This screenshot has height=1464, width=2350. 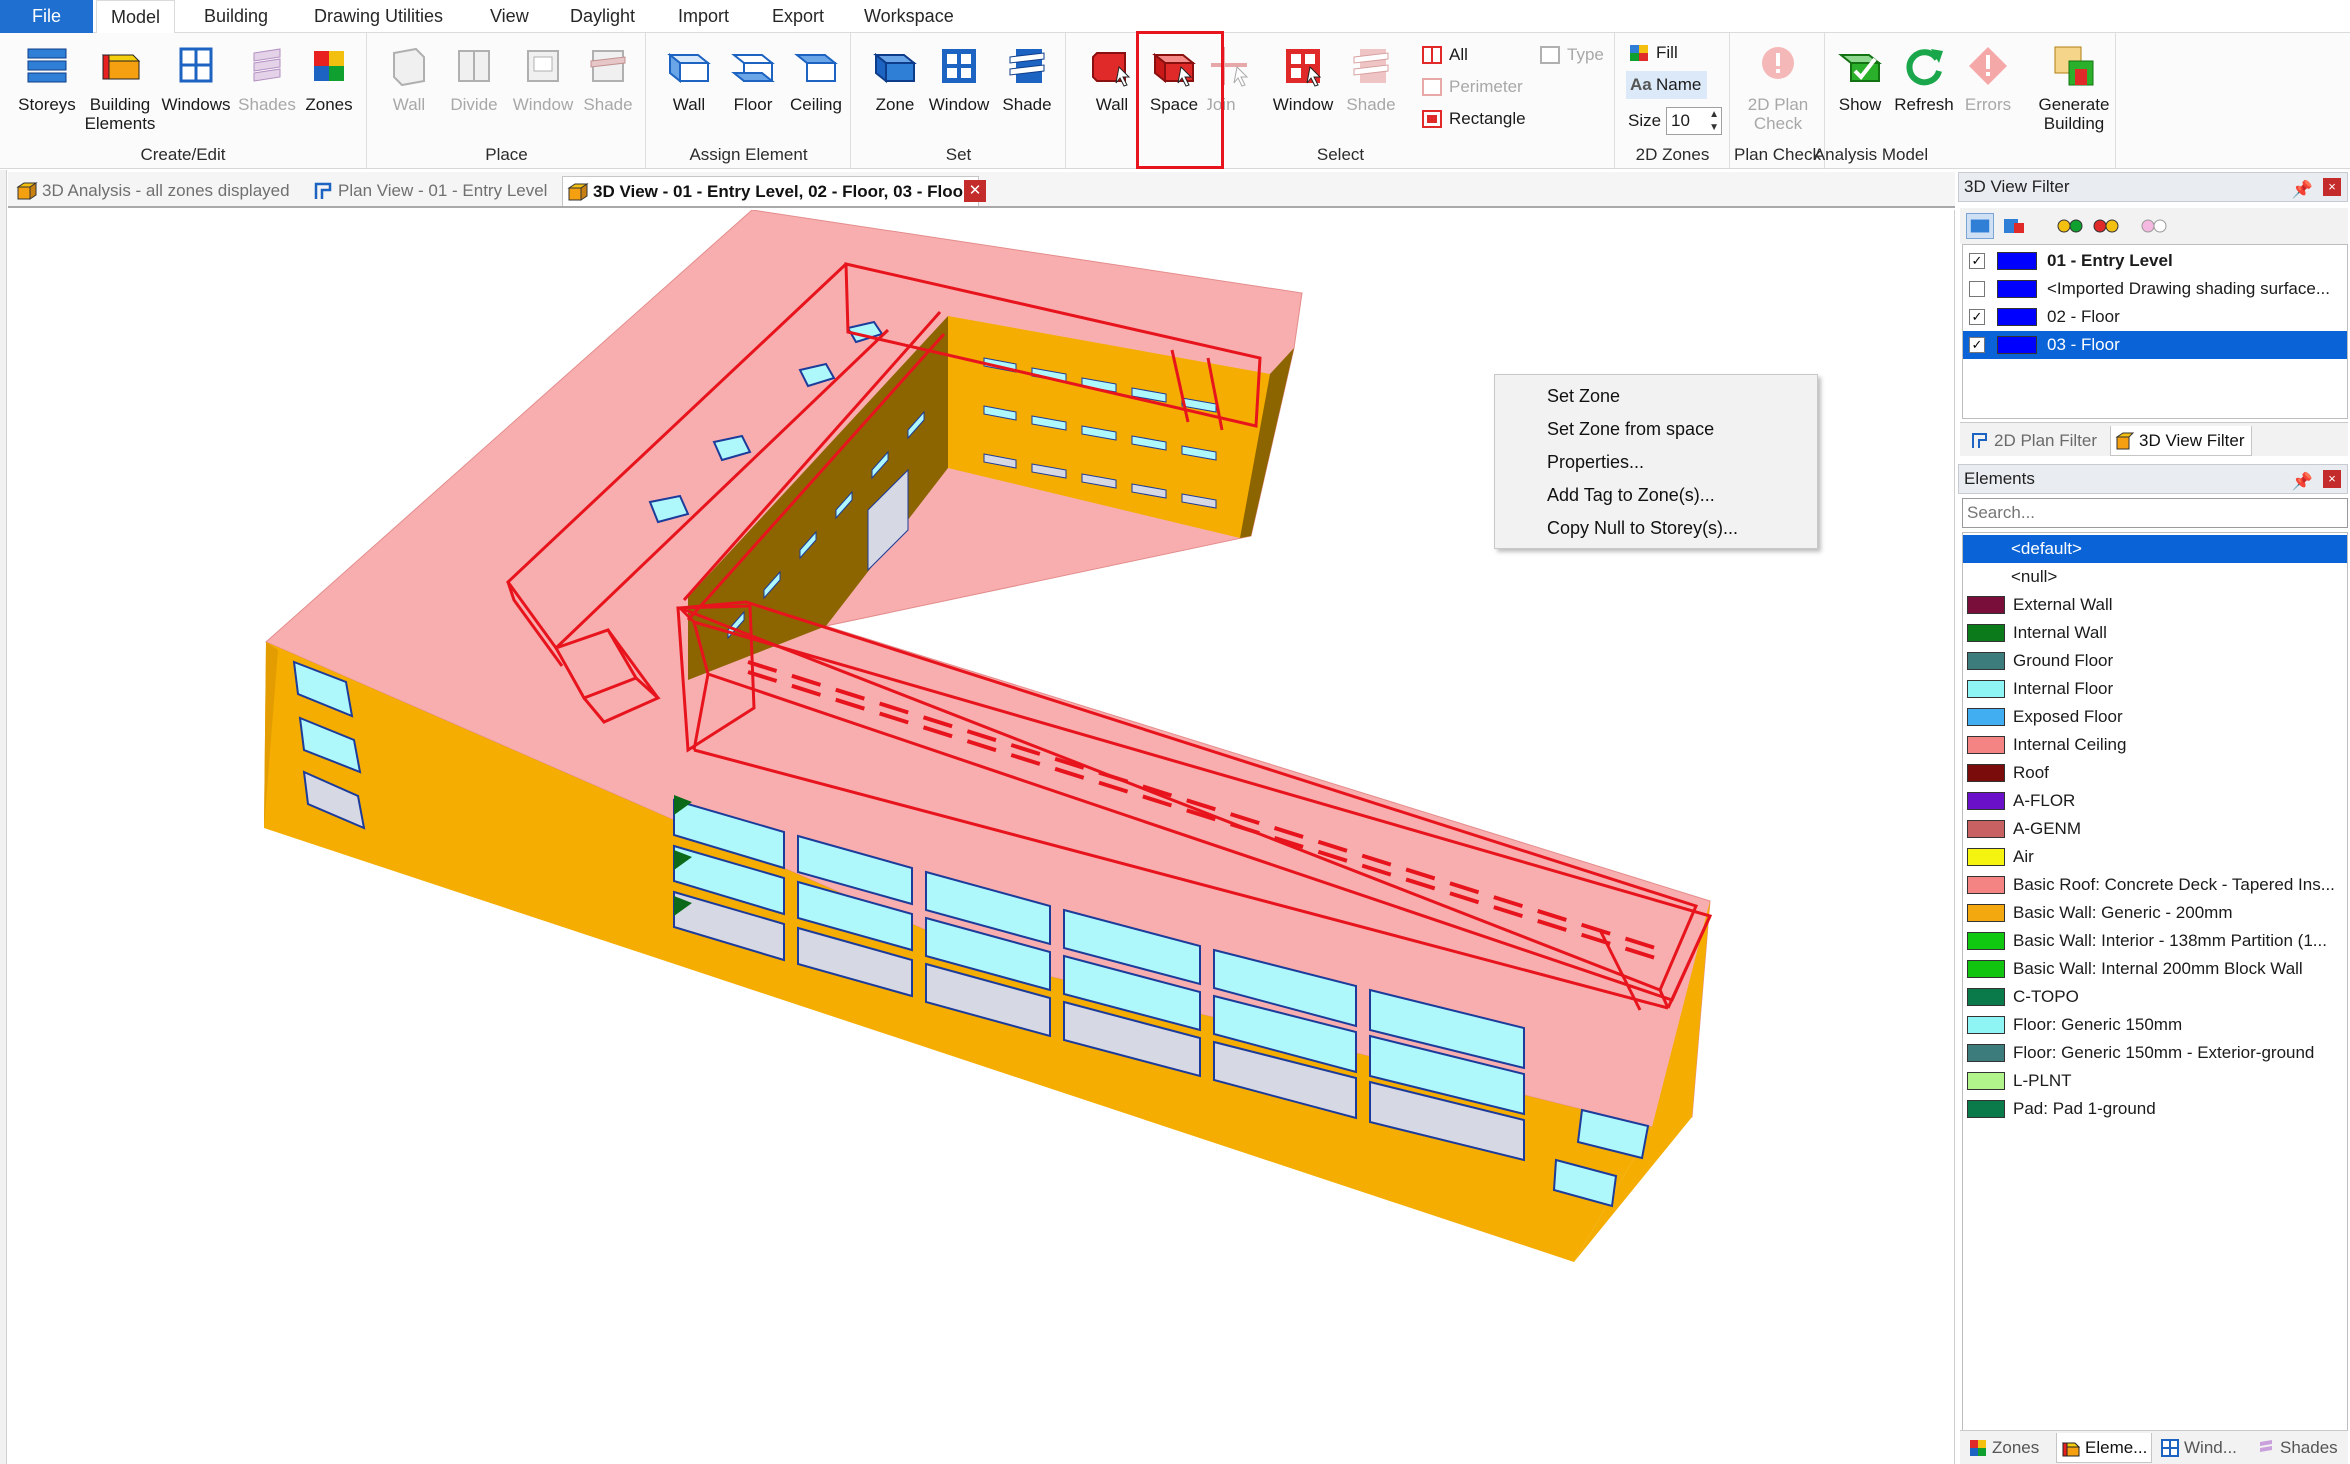 I want to click on zones-button: Zones, so click(x=329, y=78).